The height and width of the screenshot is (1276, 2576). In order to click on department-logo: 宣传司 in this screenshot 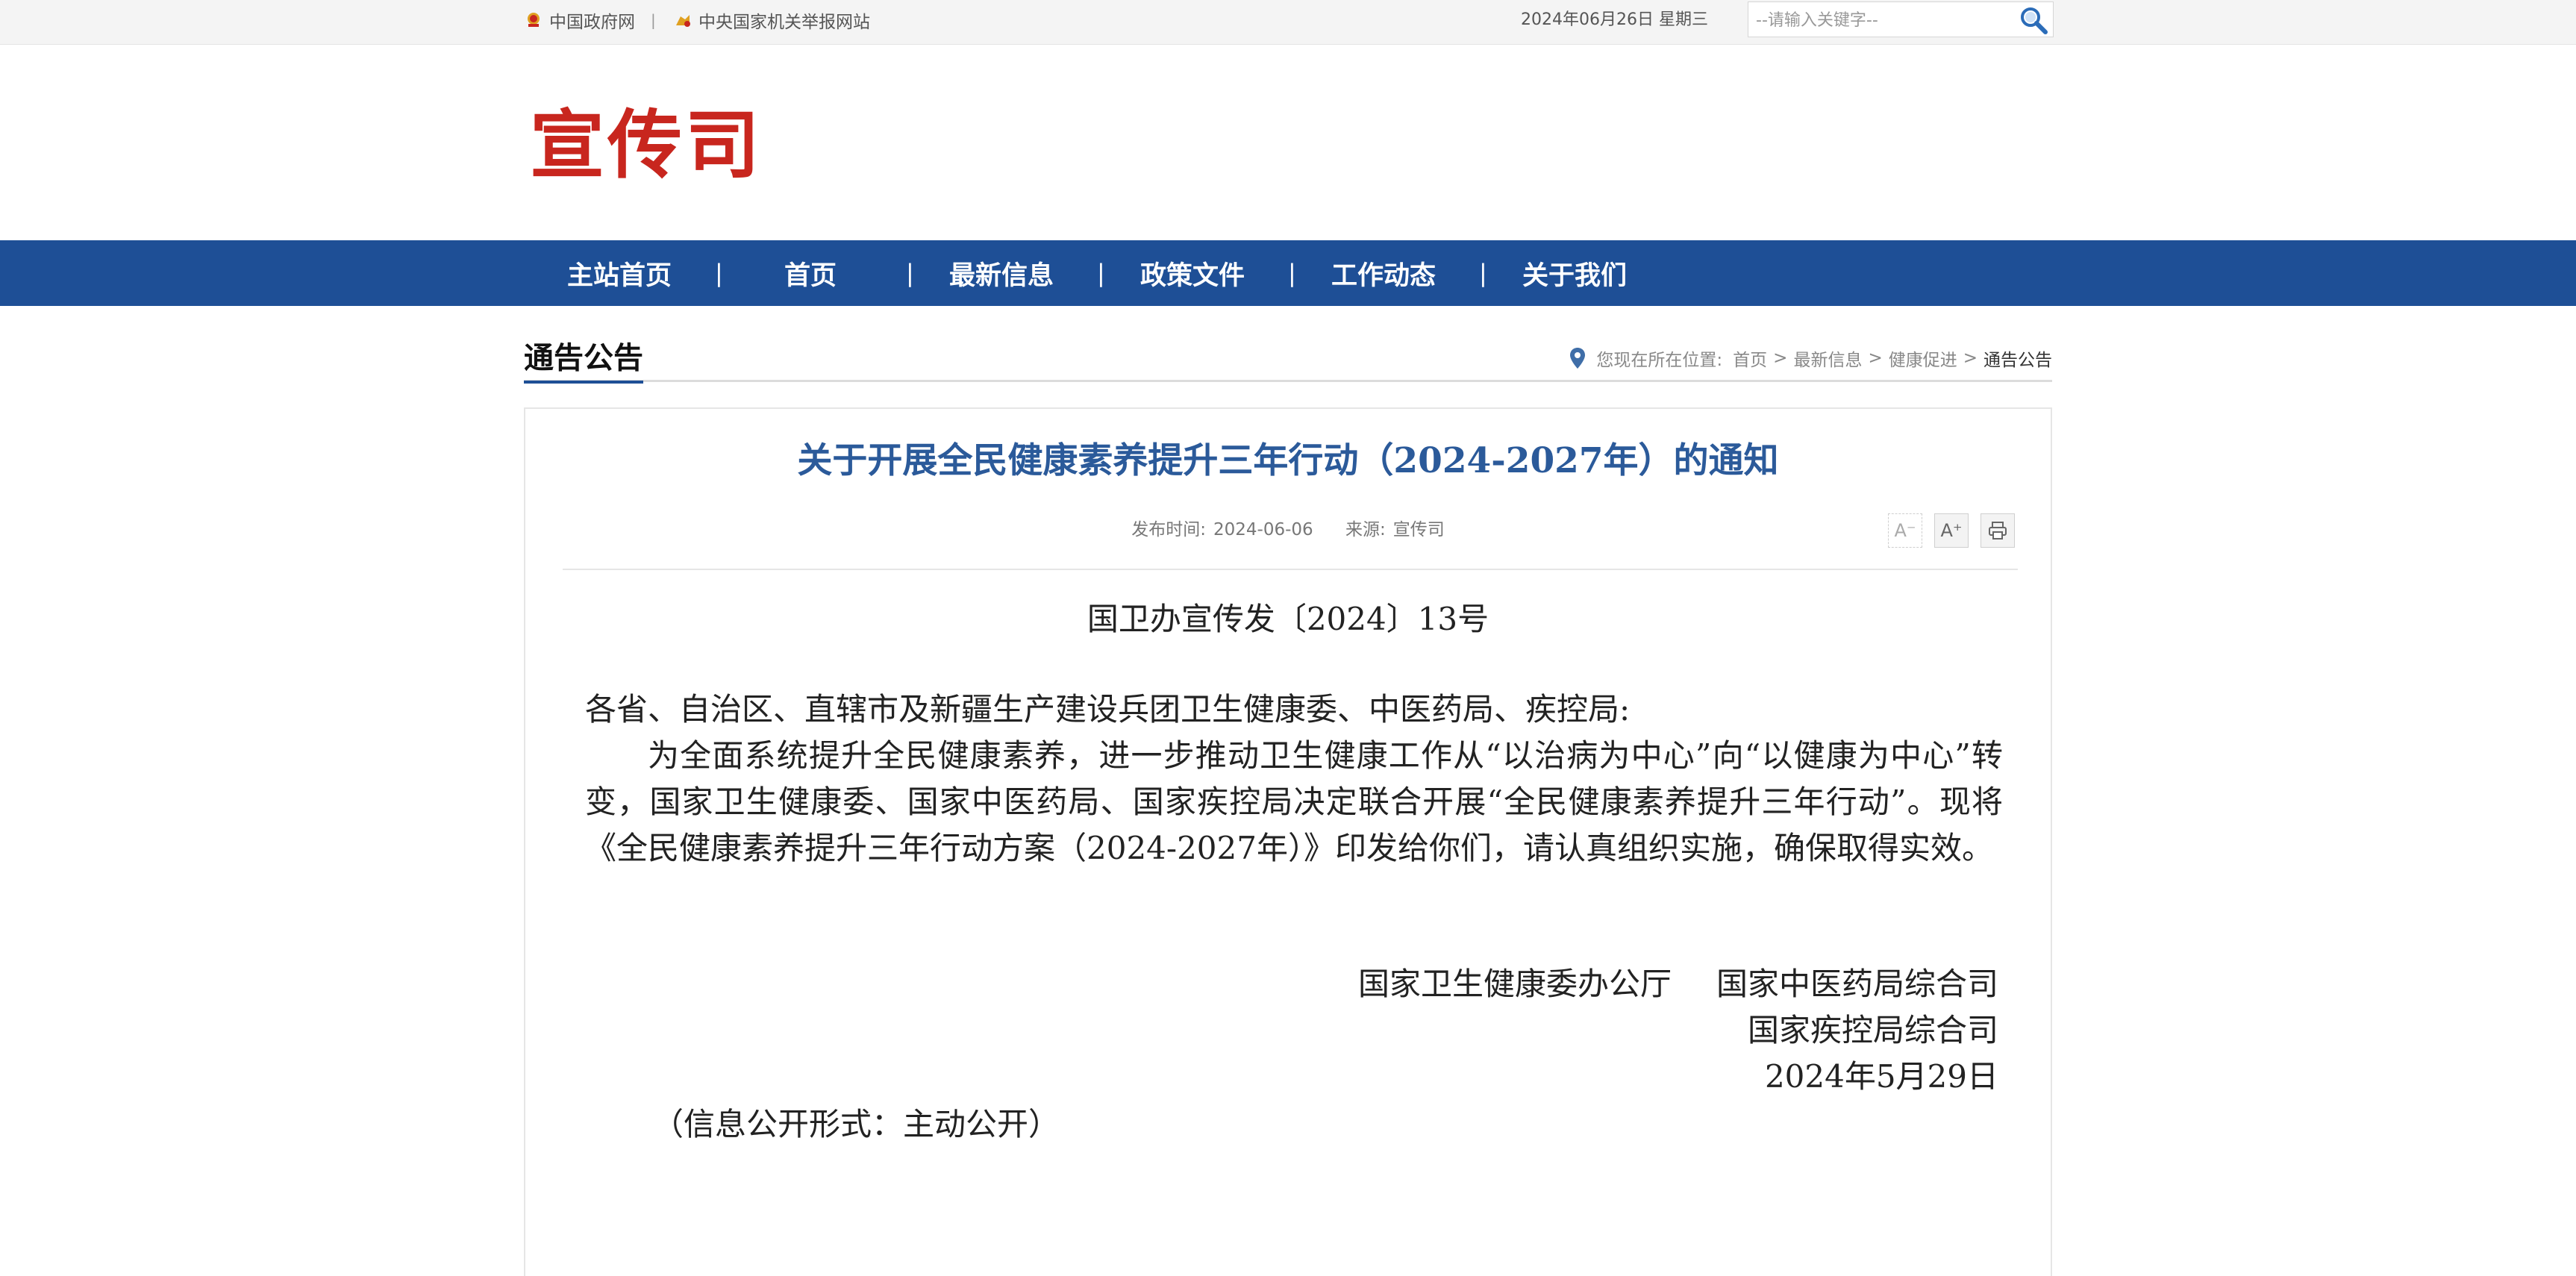, I will do `click(646, 145)`.